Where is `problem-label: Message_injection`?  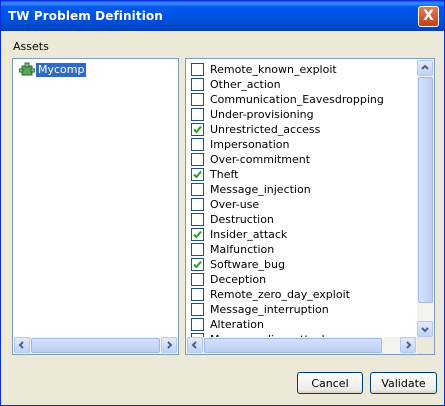 problem-label: Message_injection is located at coordinates (260, 189).